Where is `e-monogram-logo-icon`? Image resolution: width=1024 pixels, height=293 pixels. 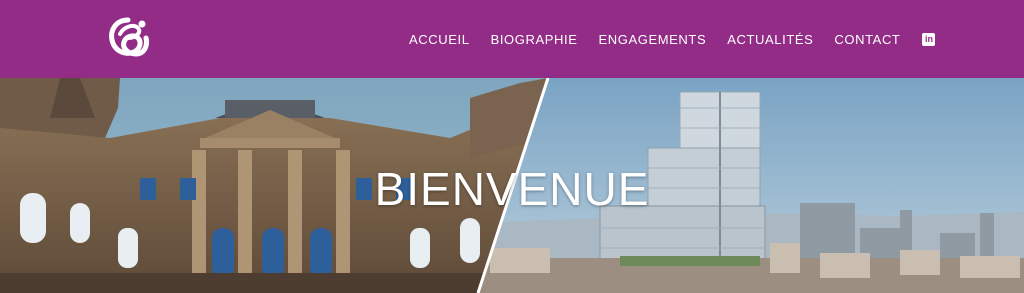
e-monogram-logo-icon is located at coordinates (129, 37).